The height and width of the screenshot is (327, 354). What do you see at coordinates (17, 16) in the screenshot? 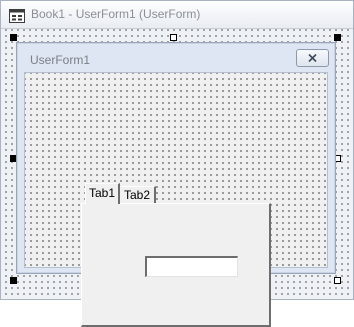
I see `userform-designer-icon` at bounding box center [17, 16].